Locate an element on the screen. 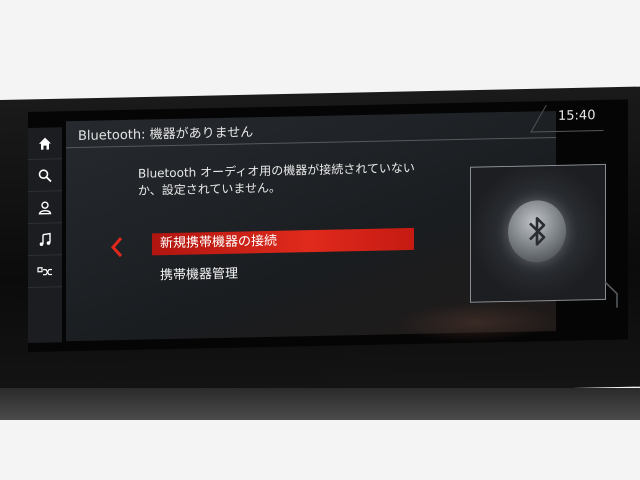  sidebar-home-button is located at coordinates (45, 143).